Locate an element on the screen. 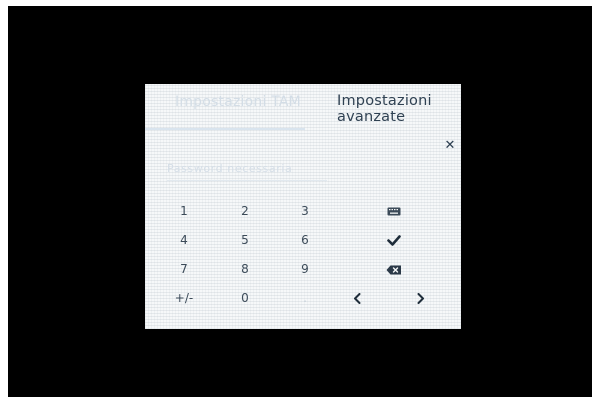  key-label: 5 is located at coordinates (245, 240).